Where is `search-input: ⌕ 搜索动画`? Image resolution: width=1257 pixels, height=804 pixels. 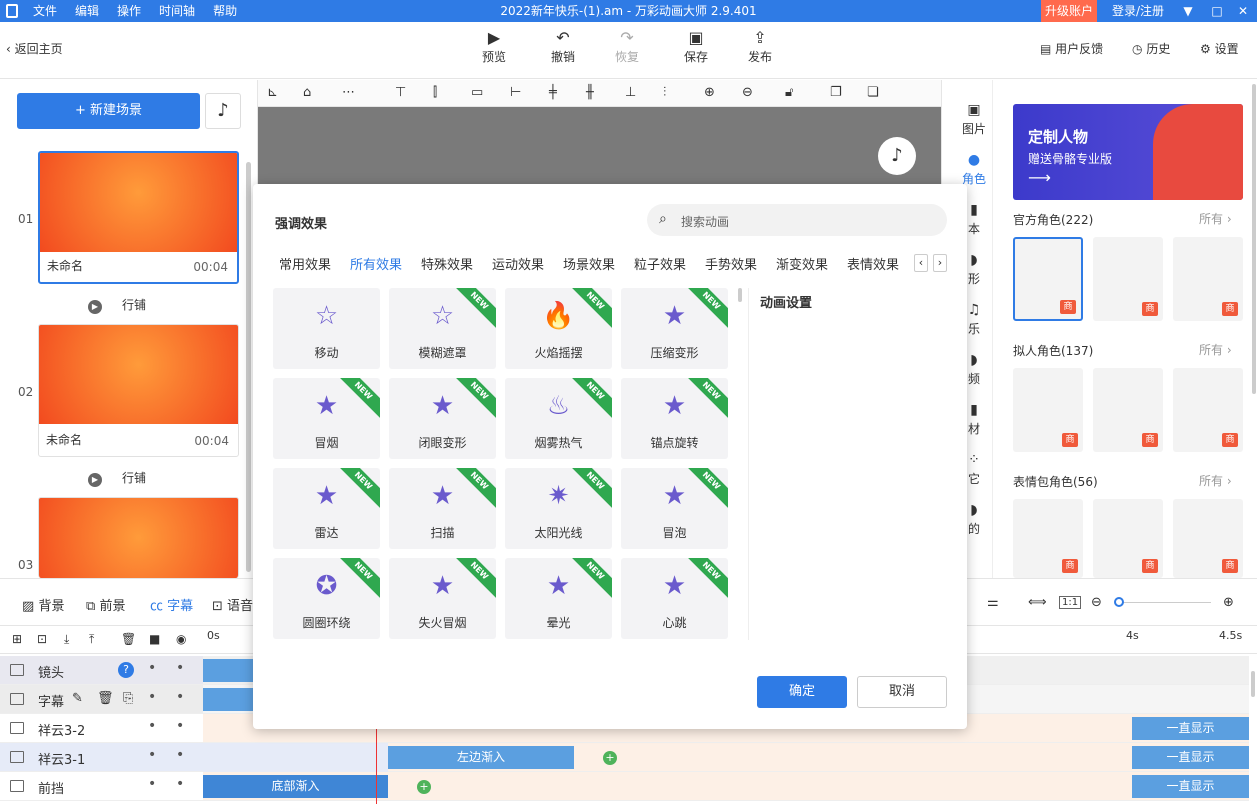 search-input: ⌕ 搜索动画 is located at coordinates (797, 220).